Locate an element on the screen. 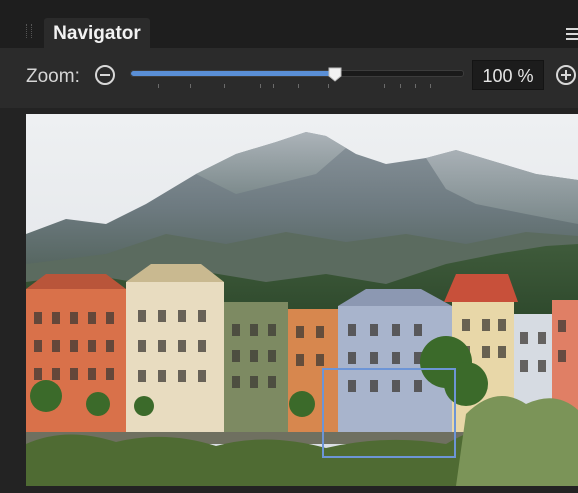 This screenshot has width=578, height=493. zoom-value-field: 100 % is located at coordinates (508, 75).